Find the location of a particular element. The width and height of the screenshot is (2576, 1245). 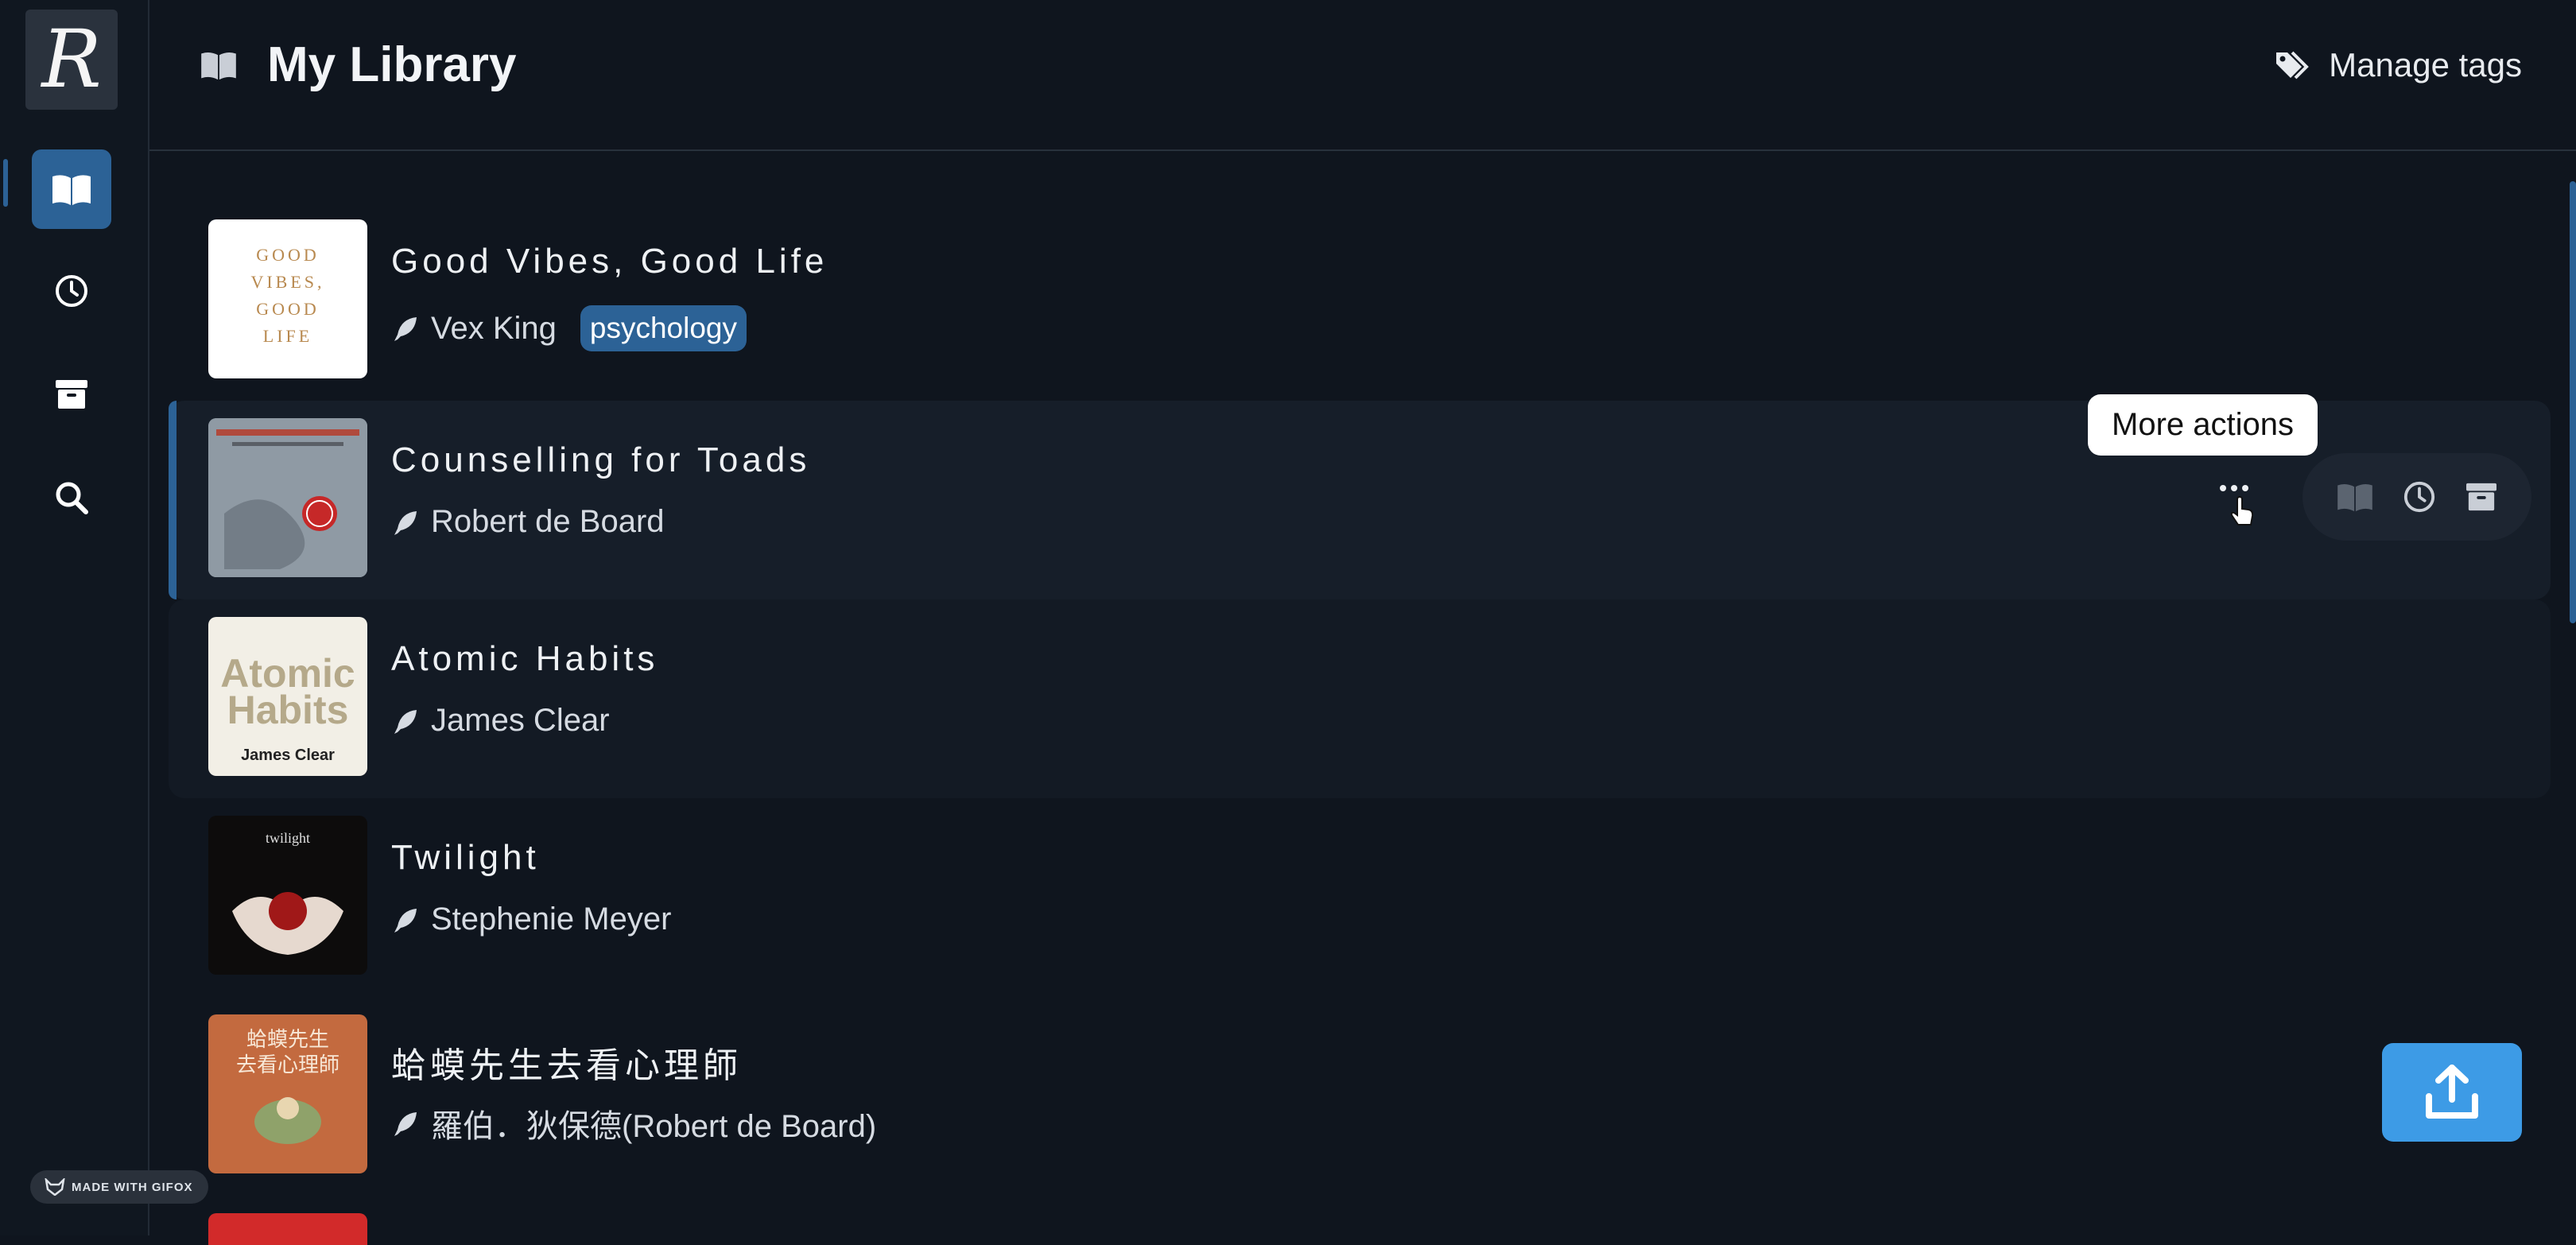

manage-tags-button: Manage tags is located at coordinates (2399, 65).